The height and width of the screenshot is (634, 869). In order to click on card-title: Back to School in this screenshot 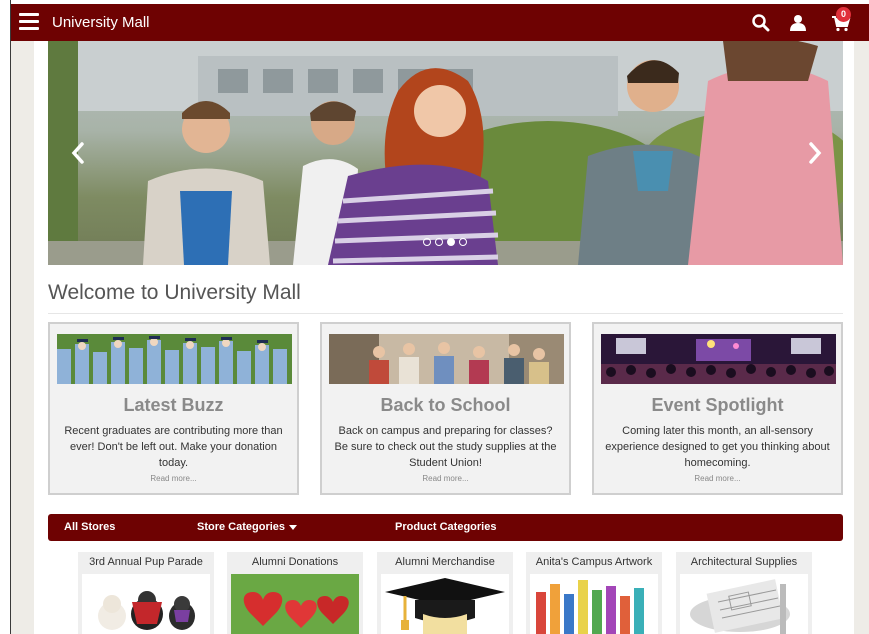, I will do `click(445, 405)`.